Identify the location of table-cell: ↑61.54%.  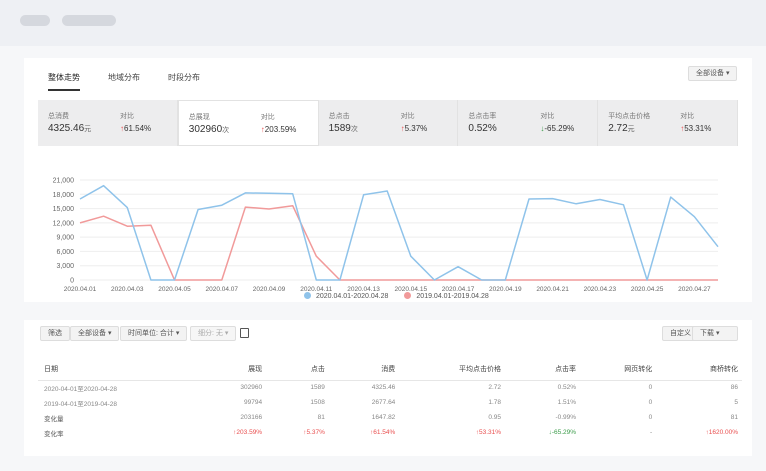
(383, 432).